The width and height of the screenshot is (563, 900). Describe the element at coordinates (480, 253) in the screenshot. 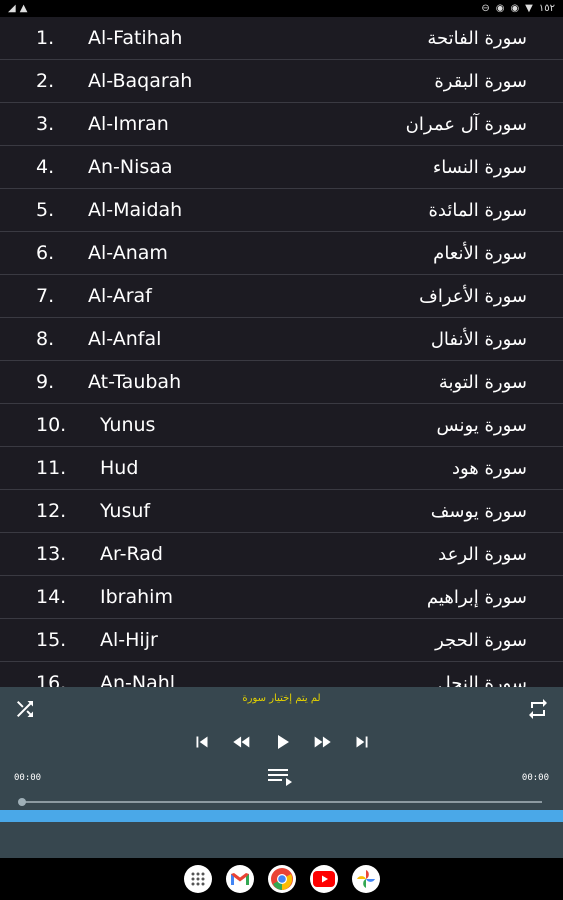

I see `surah-name-arabic: سورة الأنعام` at that location.